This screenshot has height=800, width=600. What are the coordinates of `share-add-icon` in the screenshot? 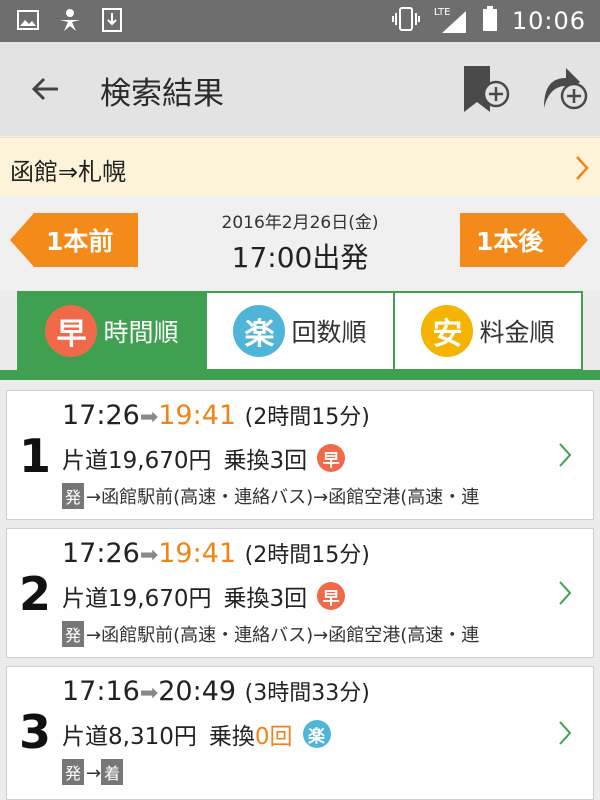 It's located at (566, 89).